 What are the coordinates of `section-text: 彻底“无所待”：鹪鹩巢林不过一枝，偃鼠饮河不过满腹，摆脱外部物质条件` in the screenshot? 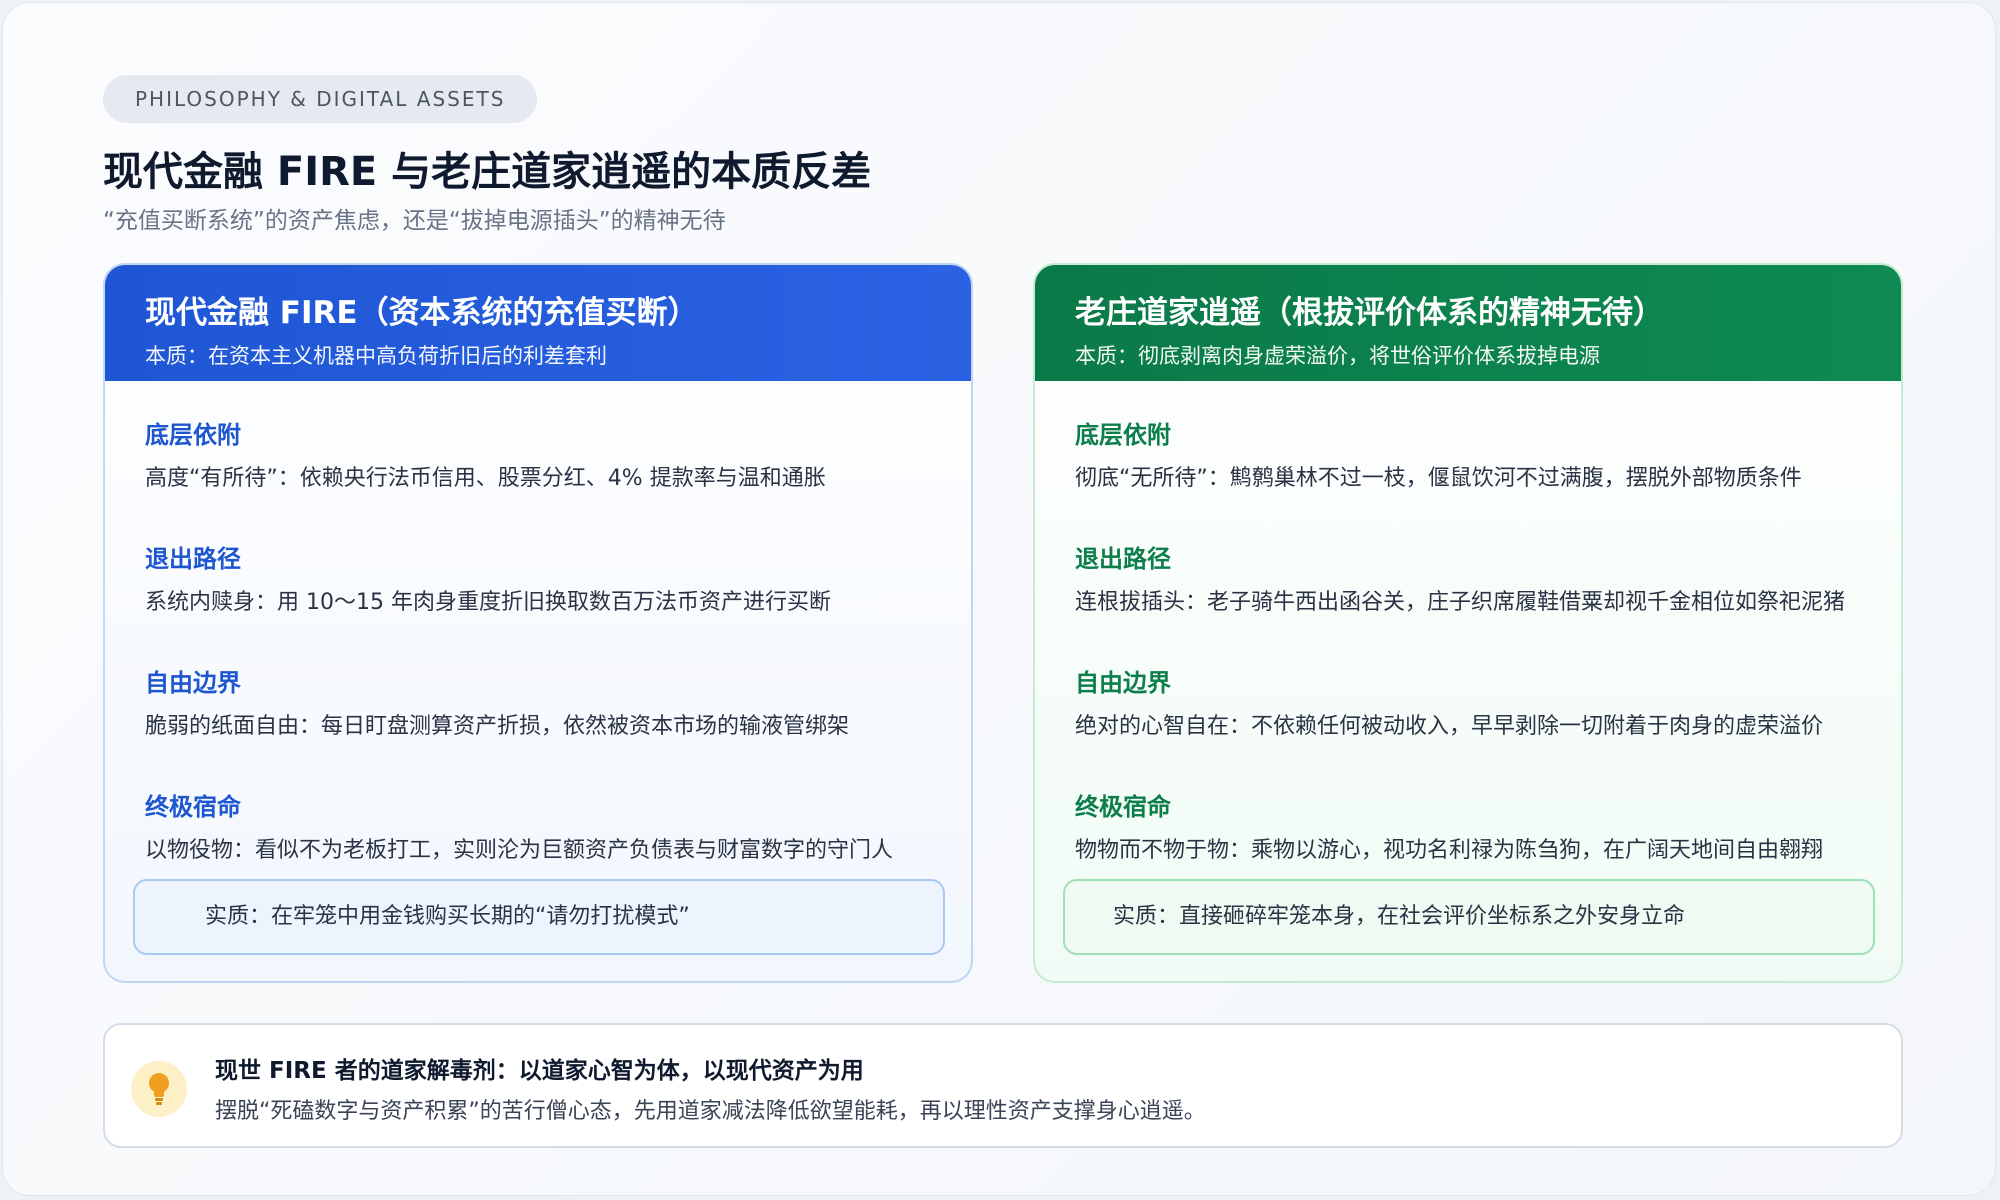 It's located at (1438, 478).